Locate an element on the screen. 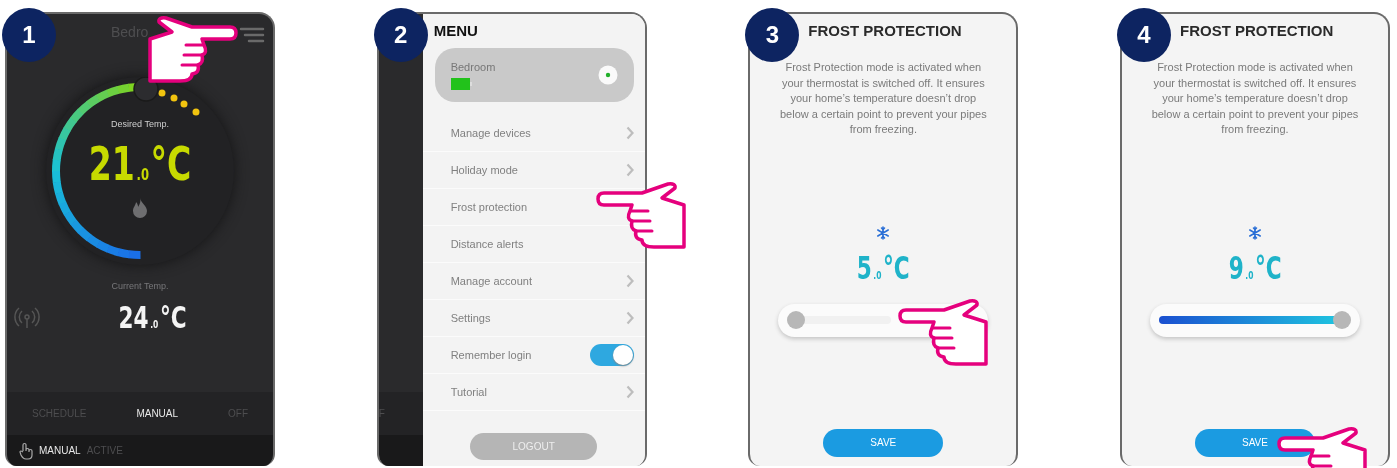  signal-icon is located at coordinates (27, 318).